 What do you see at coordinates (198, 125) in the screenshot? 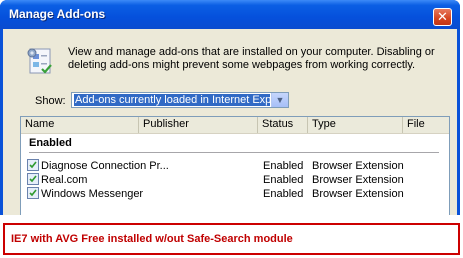
I see `column-header-publisher: Publisher` at bounding box center [198, 125].